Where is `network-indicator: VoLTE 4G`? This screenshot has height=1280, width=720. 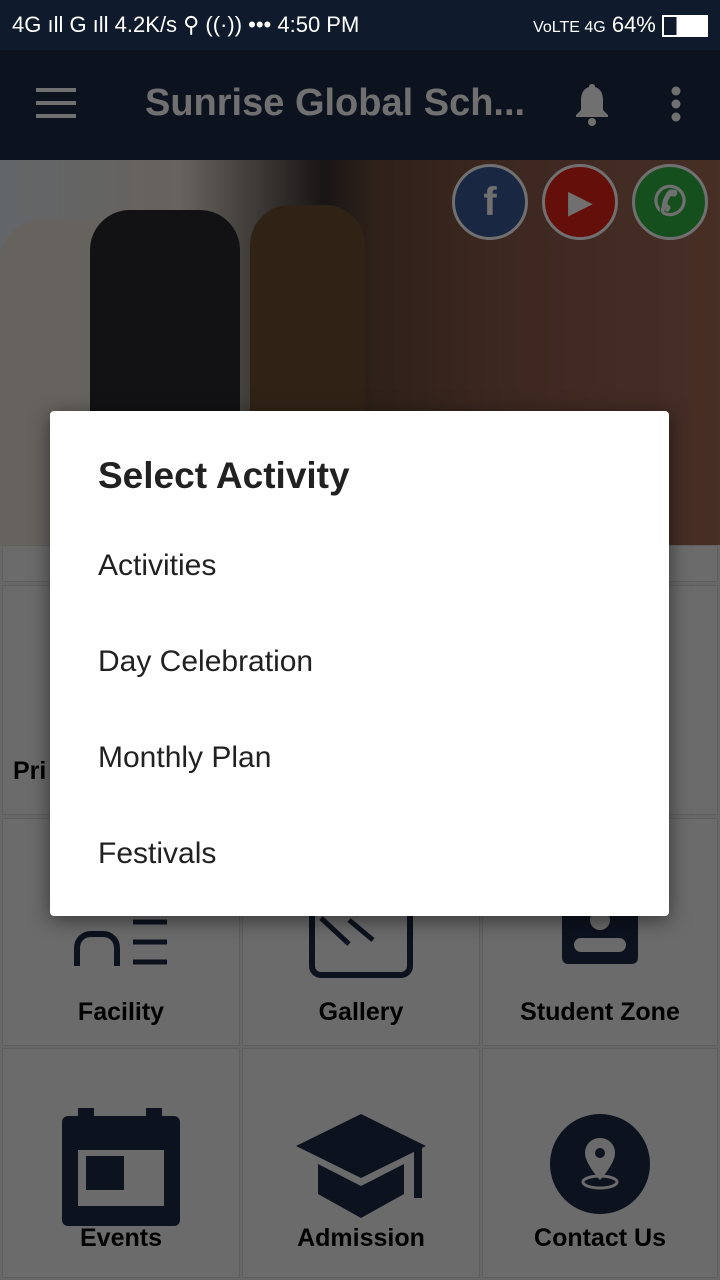 network-indicator: VoLTE 4G is located at coordinates (569, 27).